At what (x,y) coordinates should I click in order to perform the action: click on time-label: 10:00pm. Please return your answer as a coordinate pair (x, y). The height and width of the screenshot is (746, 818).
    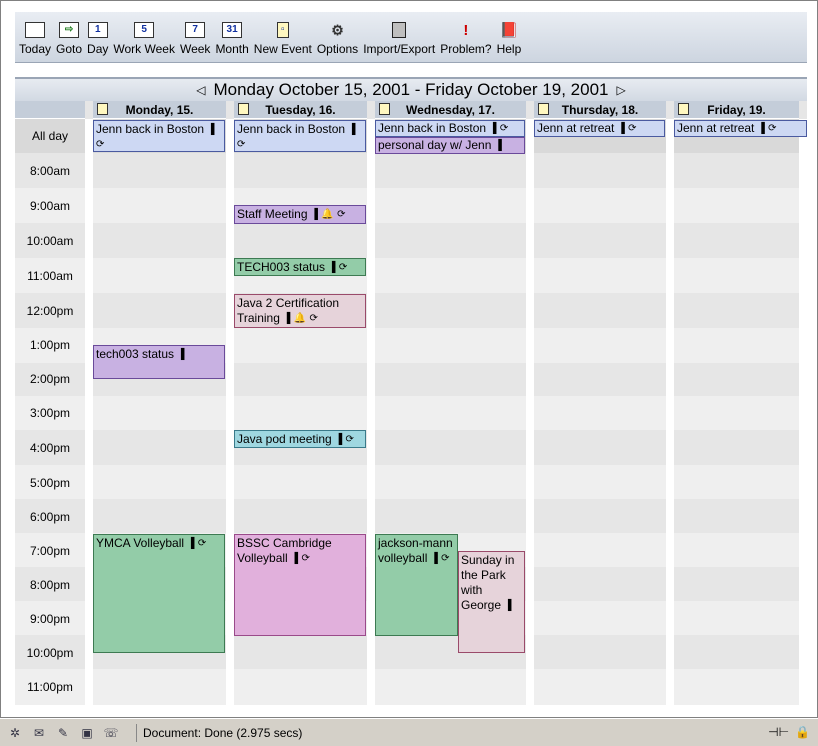
    Looking at the image, I should click on (50, 653).